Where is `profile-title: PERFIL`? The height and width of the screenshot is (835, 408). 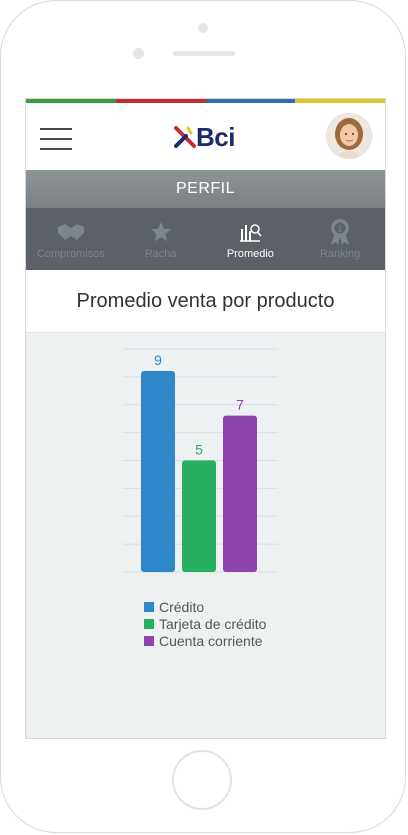
profile-title: PERFIL is located at coordinates (205, 188).